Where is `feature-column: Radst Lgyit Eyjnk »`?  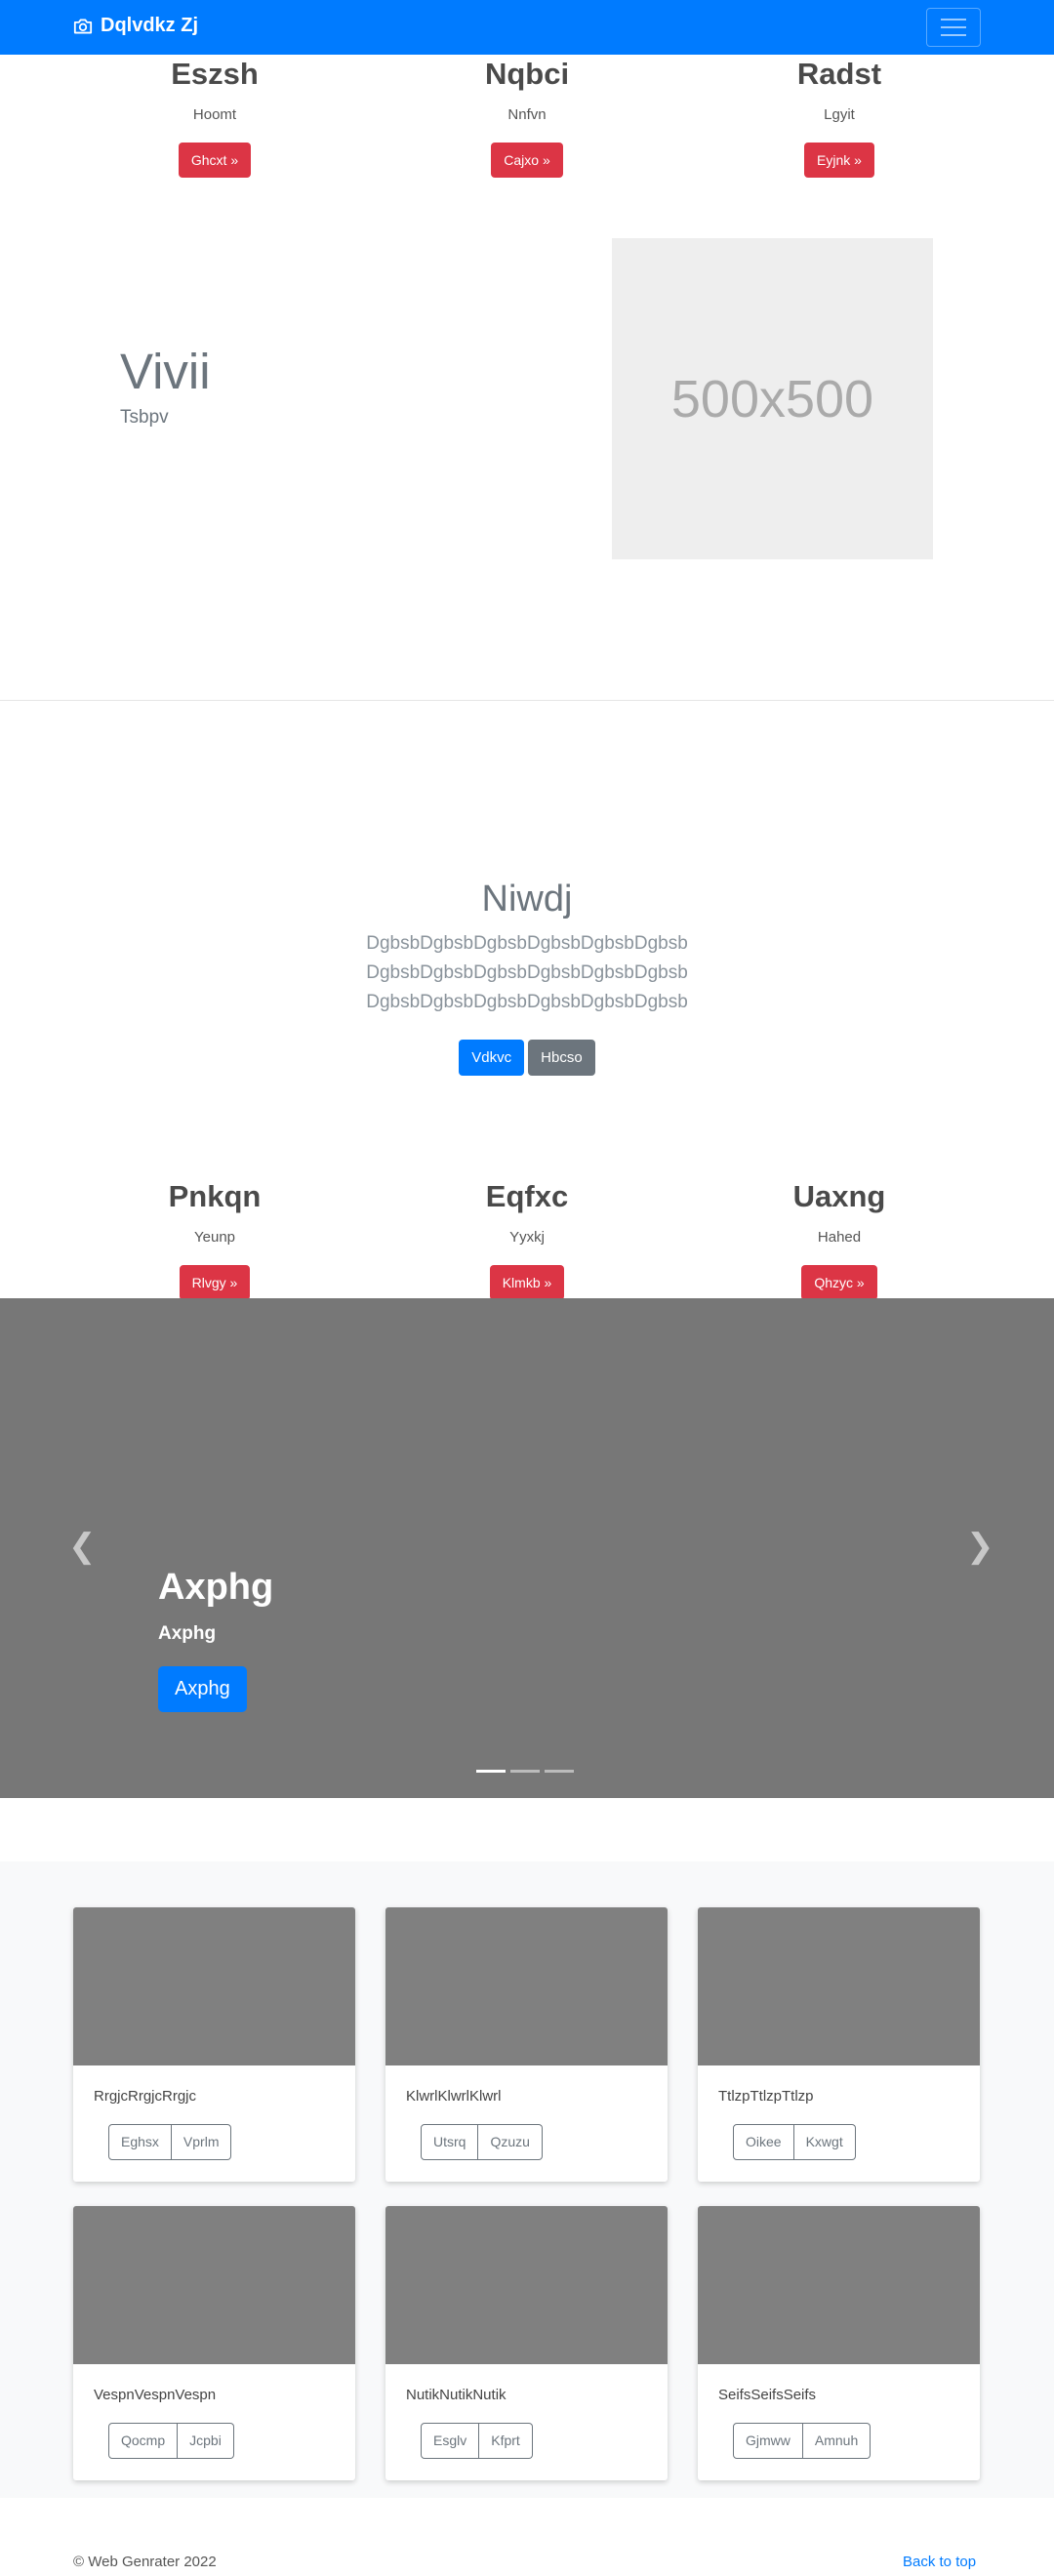 feature-column: Radst Lgyit Eyjnk » is located at coordinates (840, 116).